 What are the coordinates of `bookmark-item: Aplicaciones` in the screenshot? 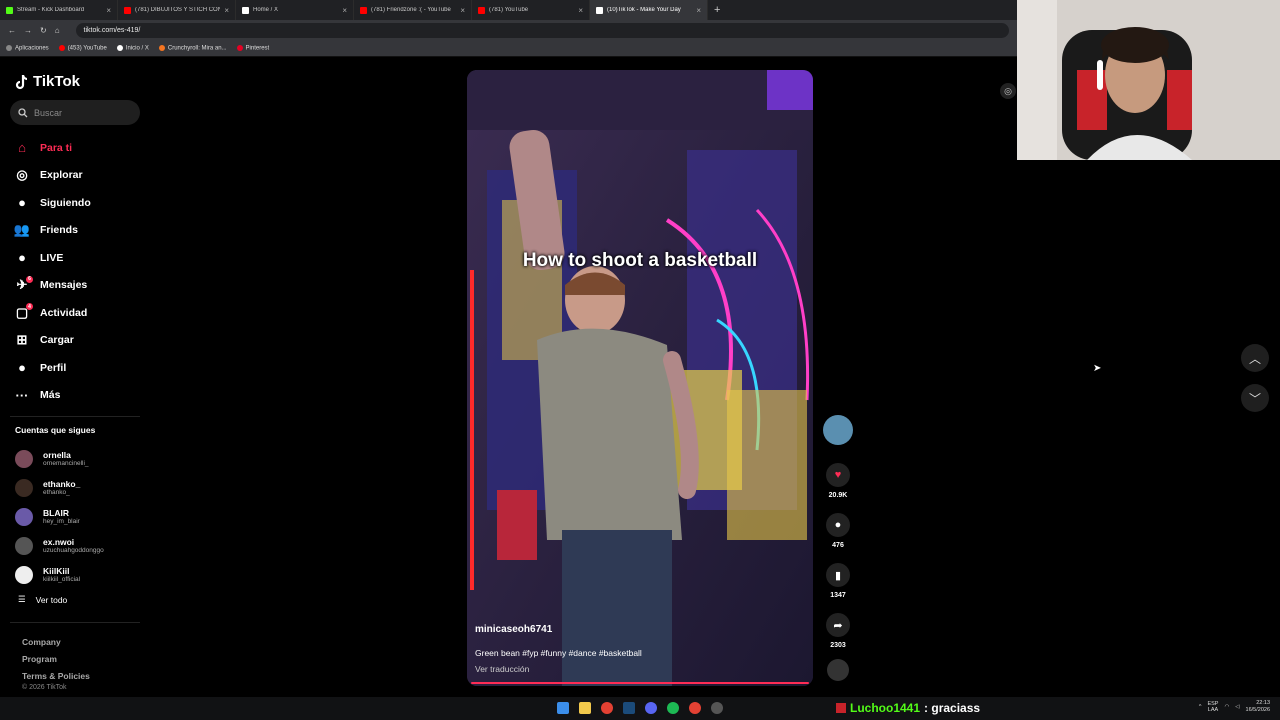 It's located at (27, 48).